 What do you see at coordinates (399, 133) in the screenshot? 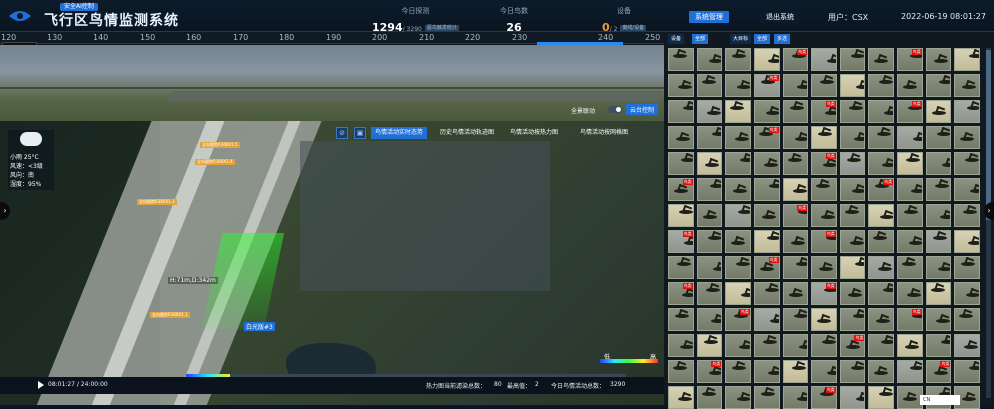
I see `tab-realtime: 鸟情活动实时态势` at bounding box center [399, 133].